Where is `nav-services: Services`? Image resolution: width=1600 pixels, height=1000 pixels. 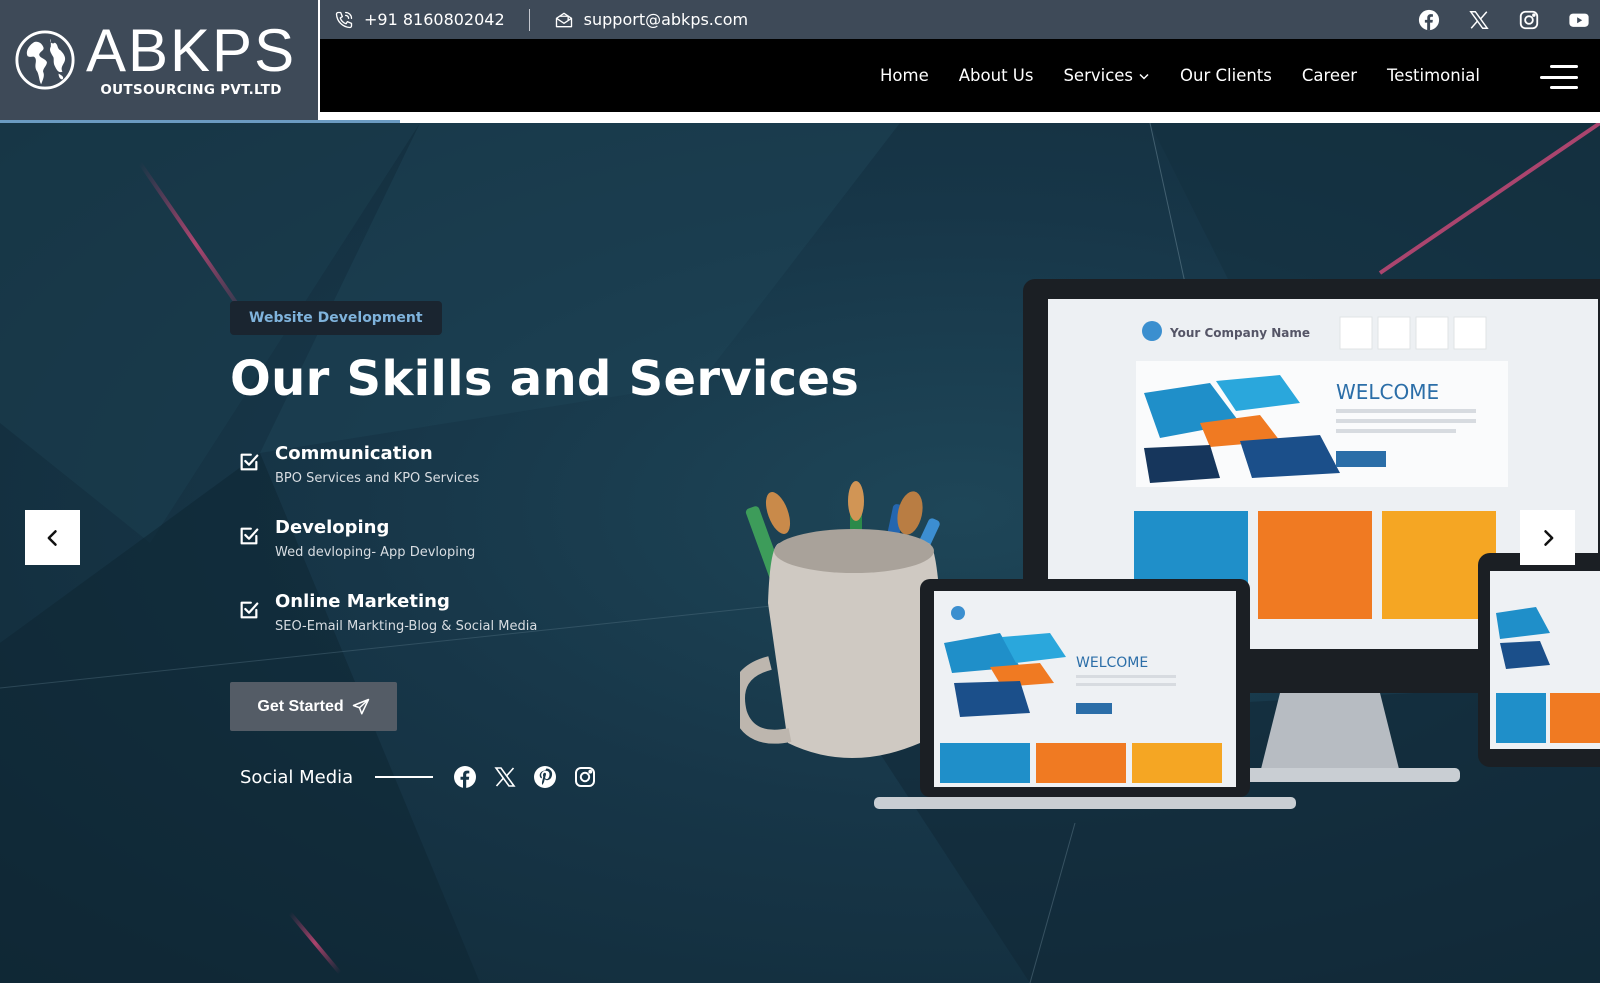
nav-services: Services is located at coordinates (1106, 75).